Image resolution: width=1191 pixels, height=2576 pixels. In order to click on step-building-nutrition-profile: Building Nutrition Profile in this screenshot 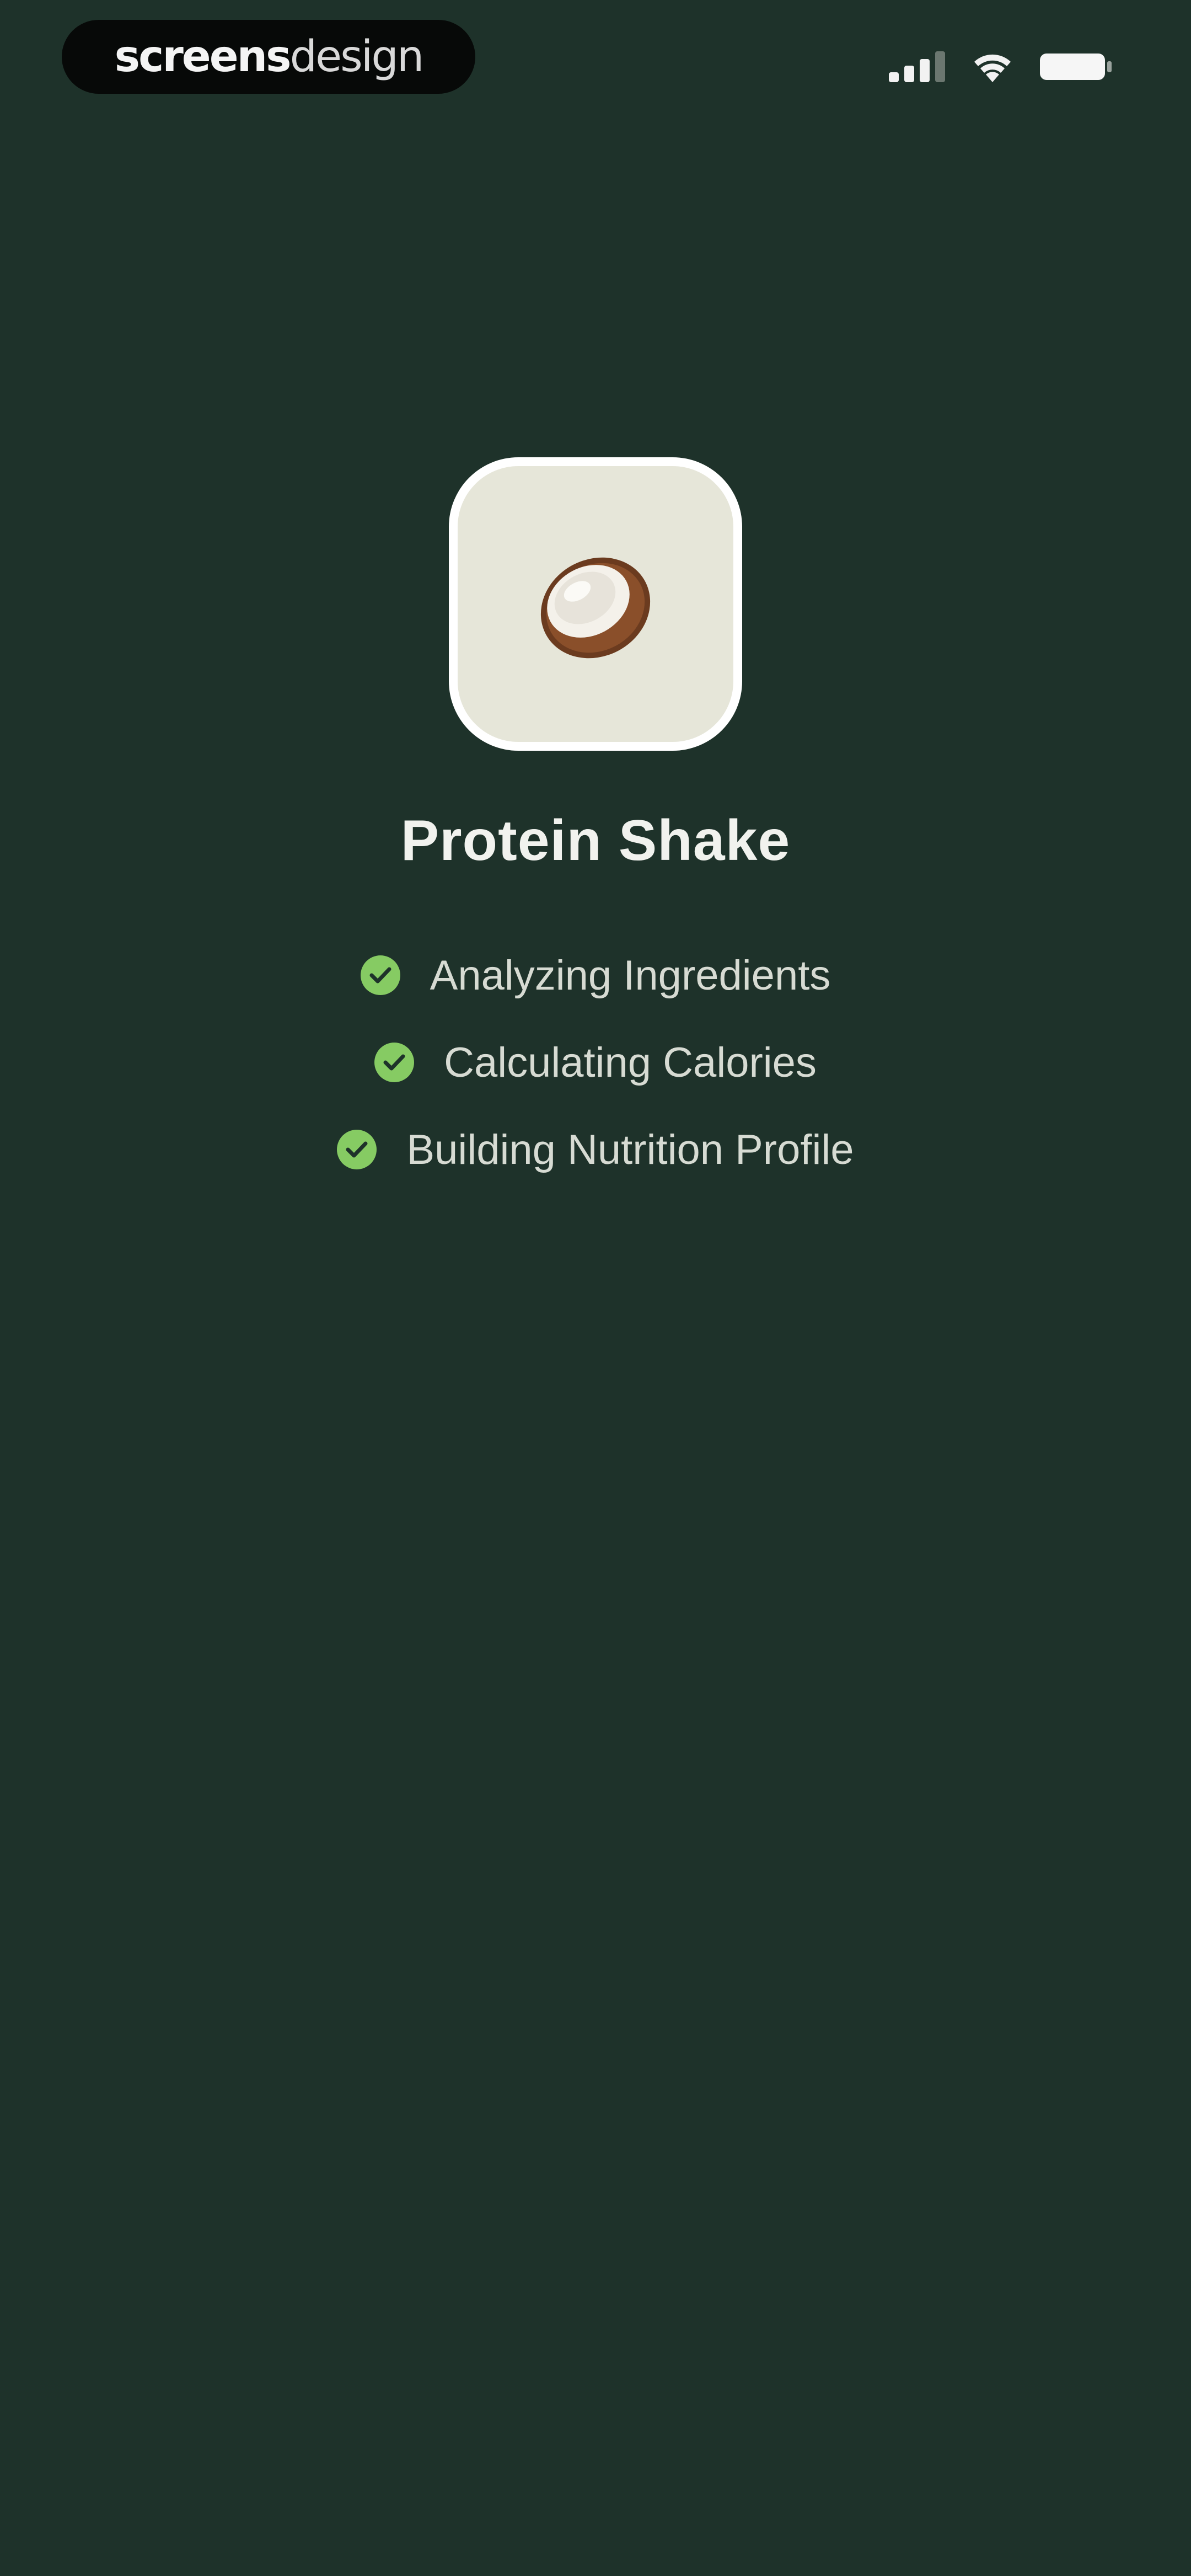, I will do `click(595, 1149)`.